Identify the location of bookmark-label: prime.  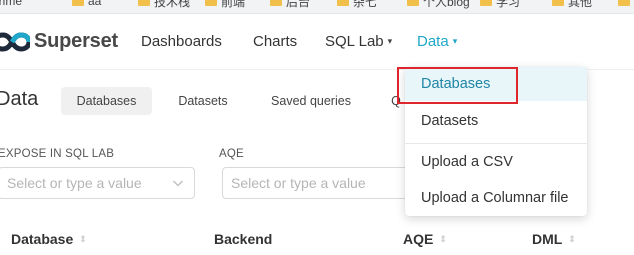
(11, 4).